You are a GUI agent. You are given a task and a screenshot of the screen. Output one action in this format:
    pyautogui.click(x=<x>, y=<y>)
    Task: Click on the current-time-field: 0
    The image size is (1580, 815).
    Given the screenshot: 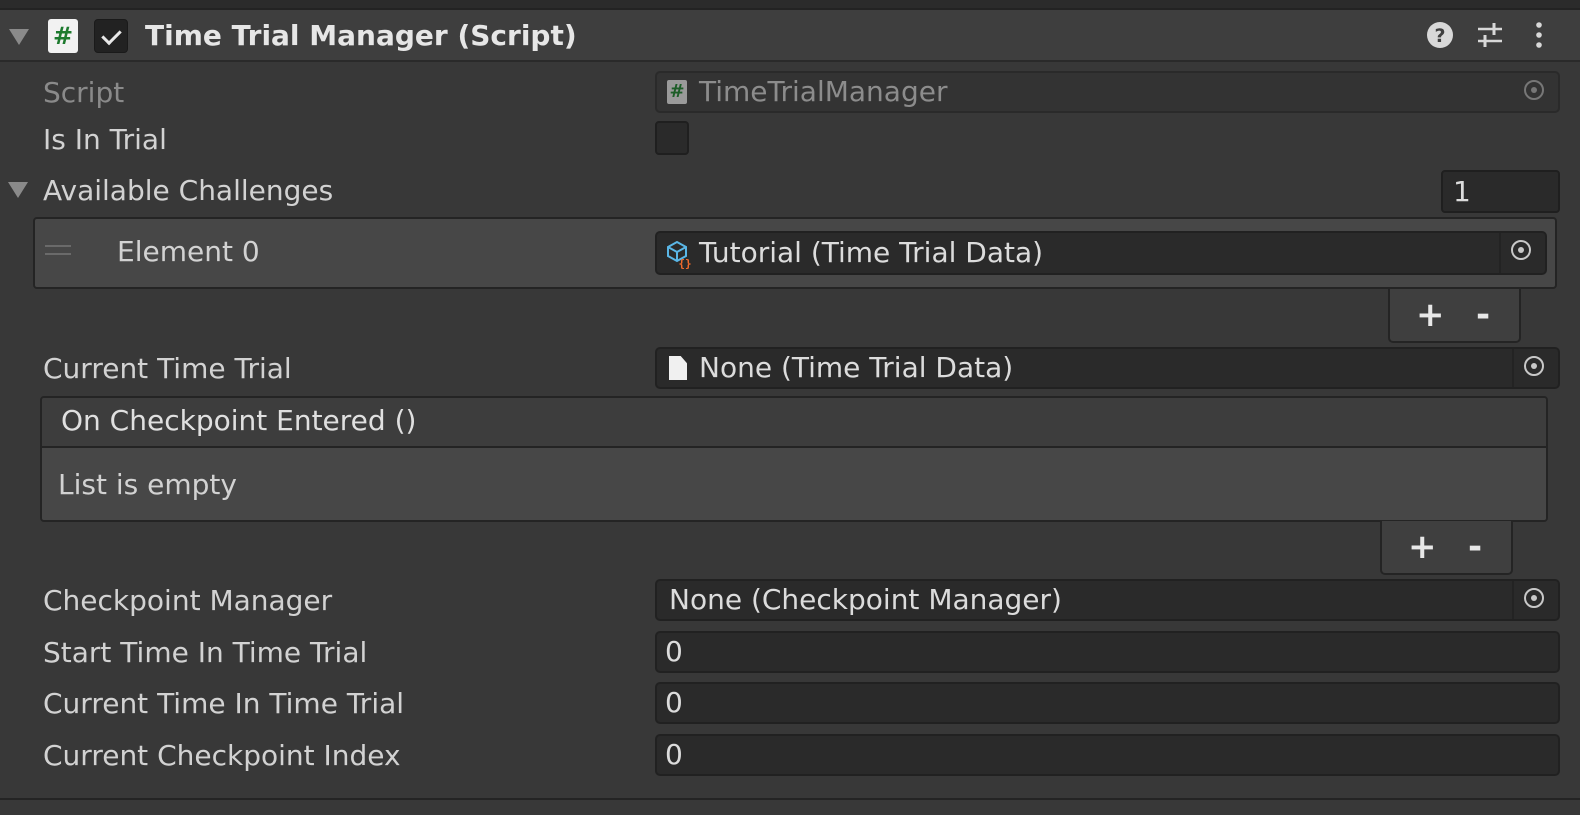 What is the action you would take?
    pyautogui.click(x=1107, y=703)
    